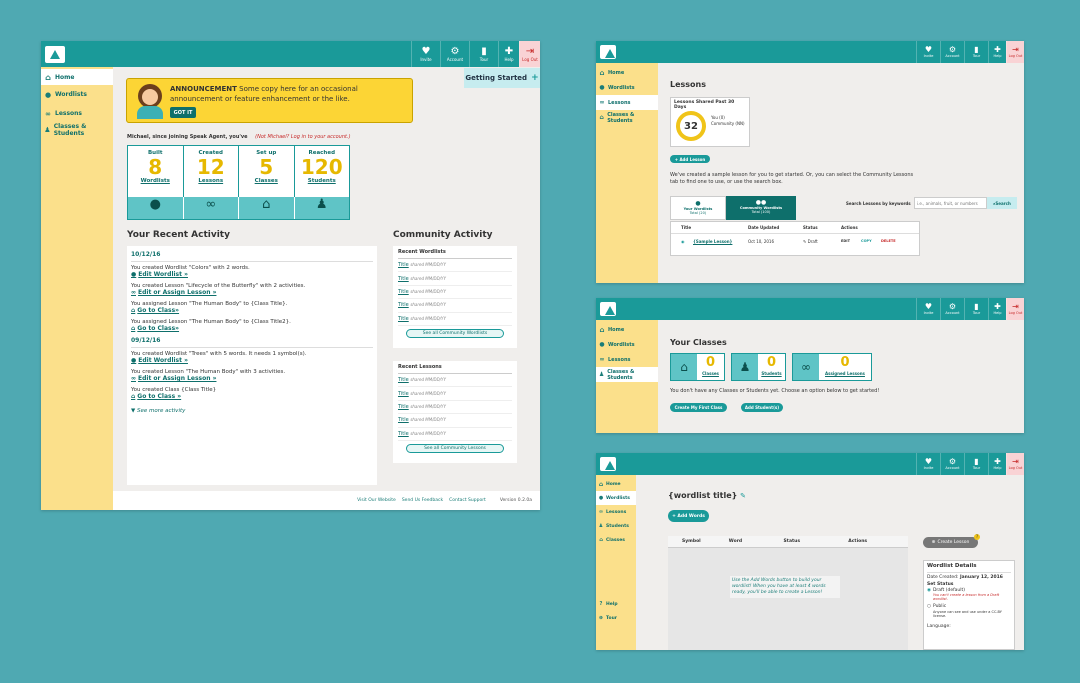 This screenshot has height=683, width=1080. I want to click on tab-your-wordlists: ● Your Wordlists Total (20), so click(698, 208).